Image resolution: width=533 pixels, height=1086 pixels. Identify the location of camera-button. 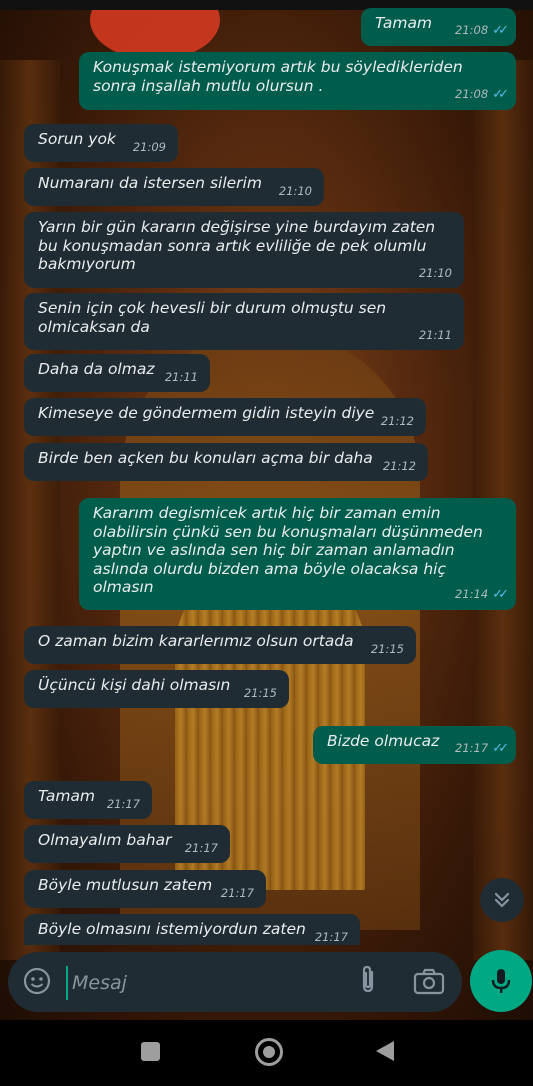
(429, 981).